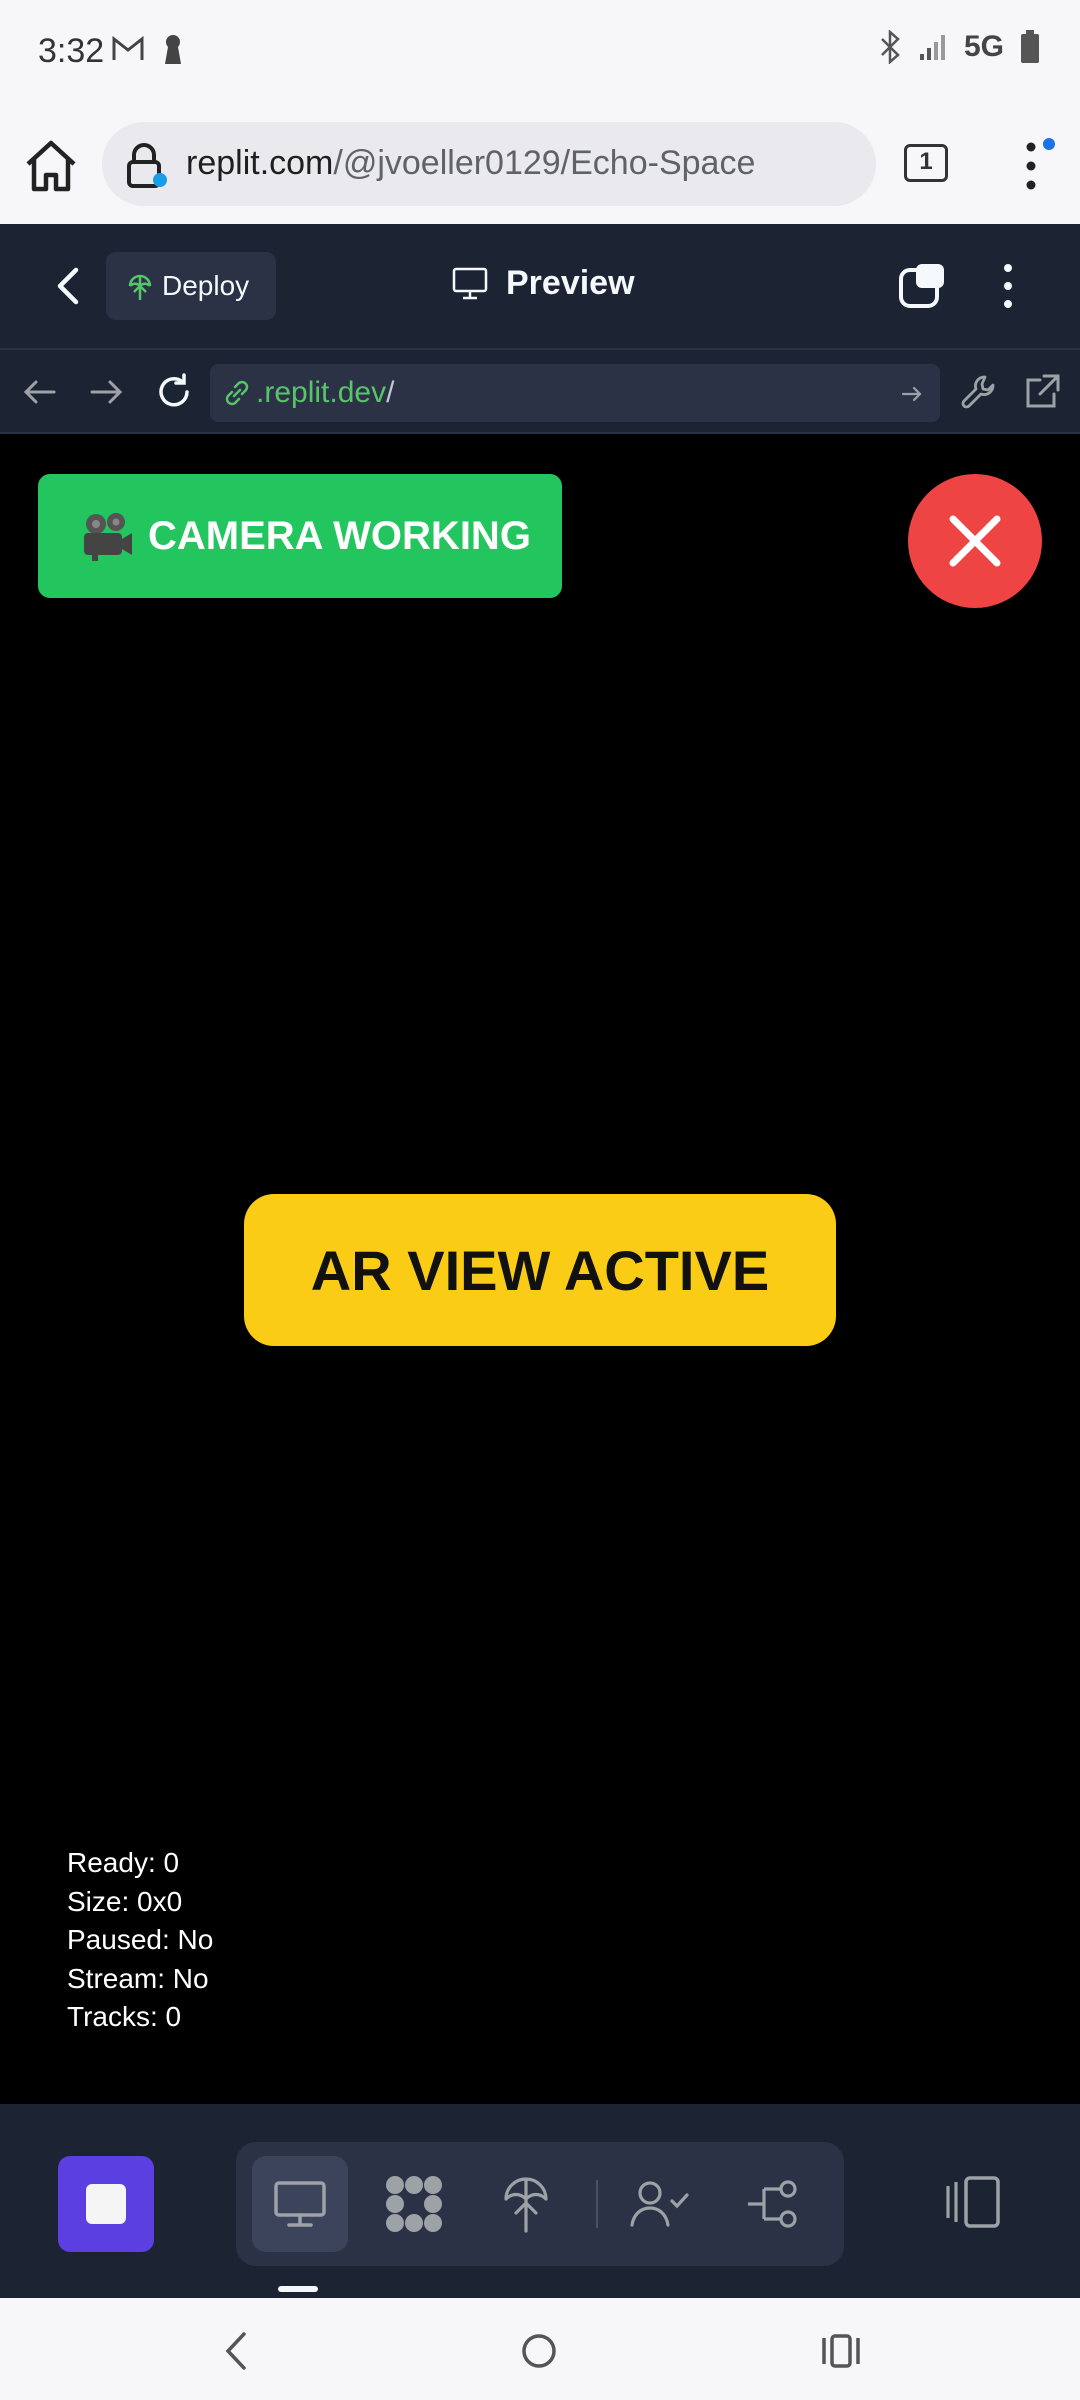 The image size is (1080, 2400). What do you see at coordinates (71, 51) in the screenshot?
I see `status-time: 3:32` at bounding box center [71, 51].